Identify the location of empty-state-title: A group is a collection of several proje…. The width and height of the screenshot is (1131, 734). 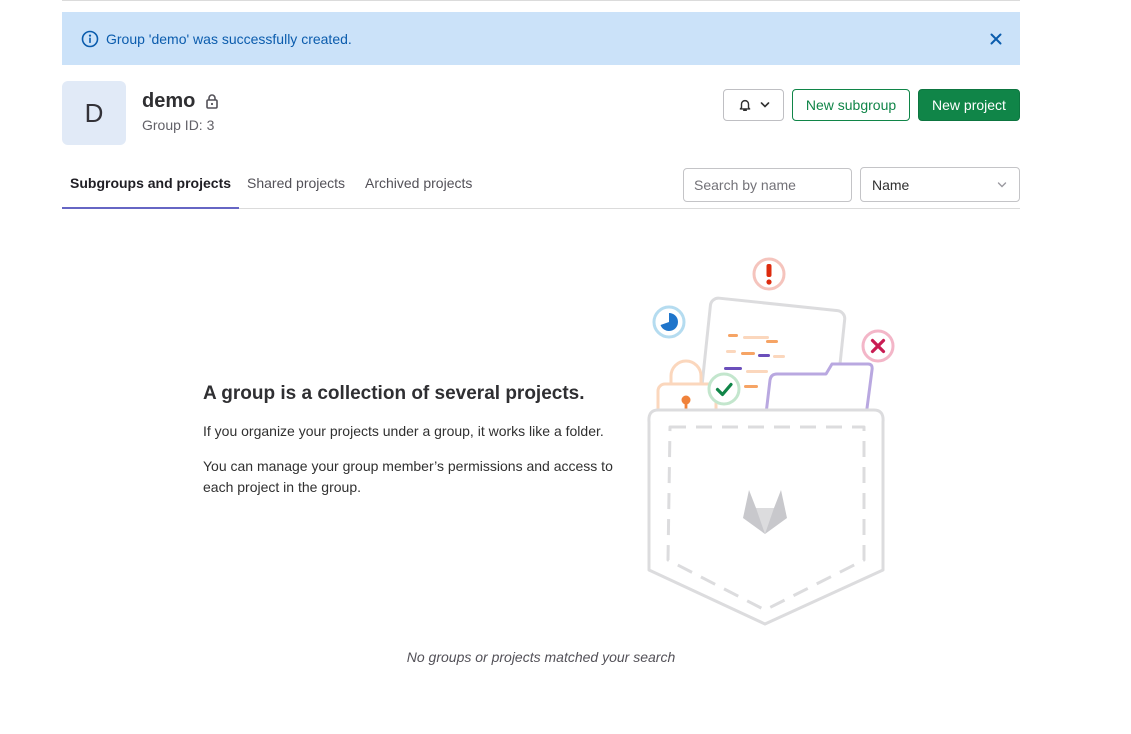
(394, 393).